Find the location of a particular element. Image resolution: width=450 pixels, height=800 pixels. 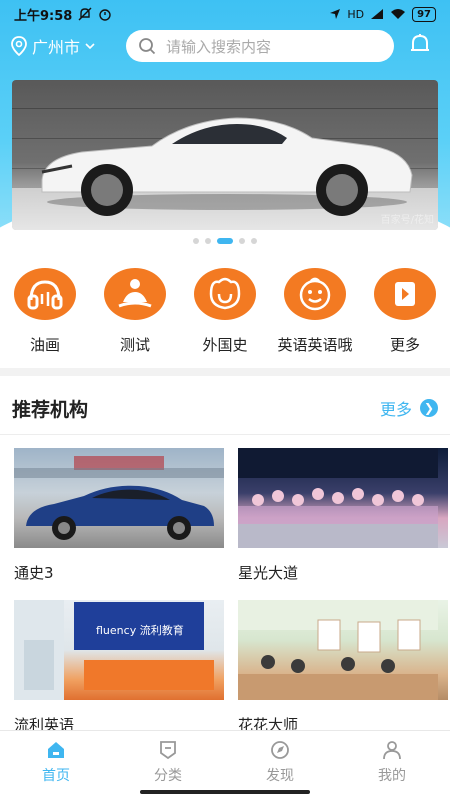

category-label: 英语英语哦 is located at coordinates (315, 345).